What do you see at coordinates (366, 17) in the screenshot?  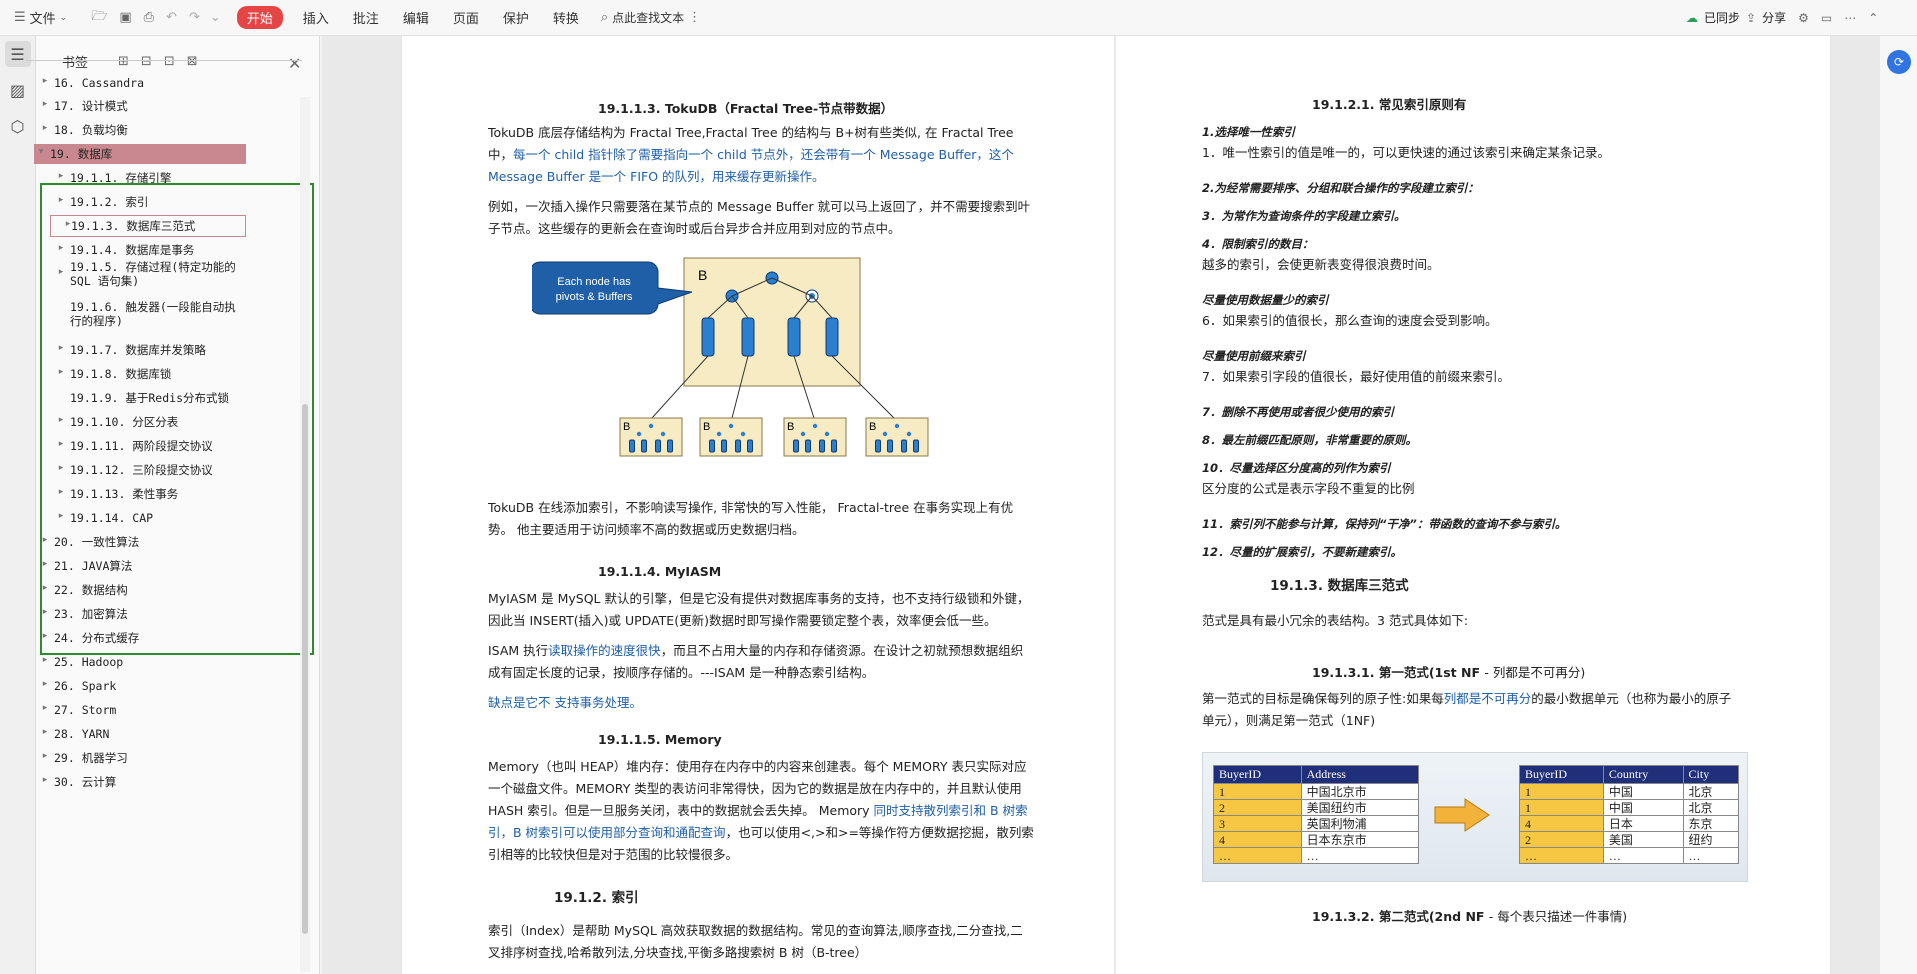 I see `tab-comment: 批注` at bounding box center [366, 17].